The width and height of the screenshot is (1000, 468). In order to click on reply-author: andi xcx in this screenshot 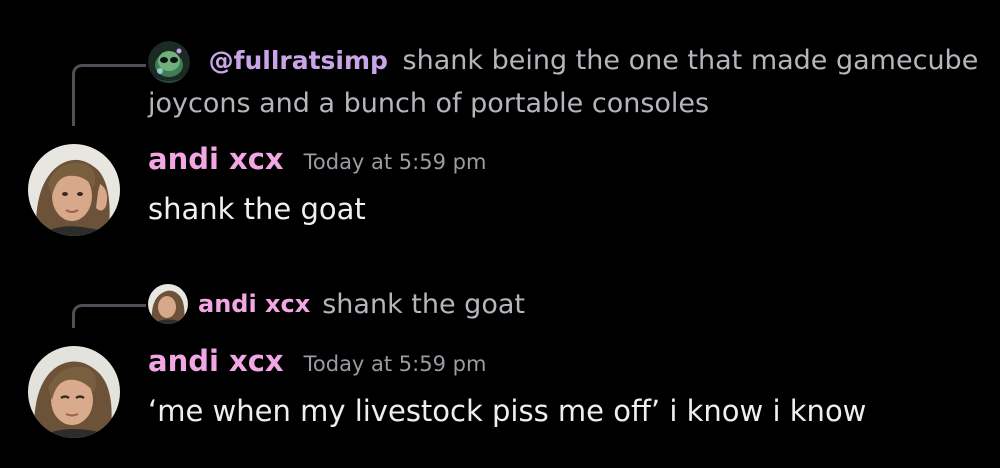, I will do `click(254, 304)`.